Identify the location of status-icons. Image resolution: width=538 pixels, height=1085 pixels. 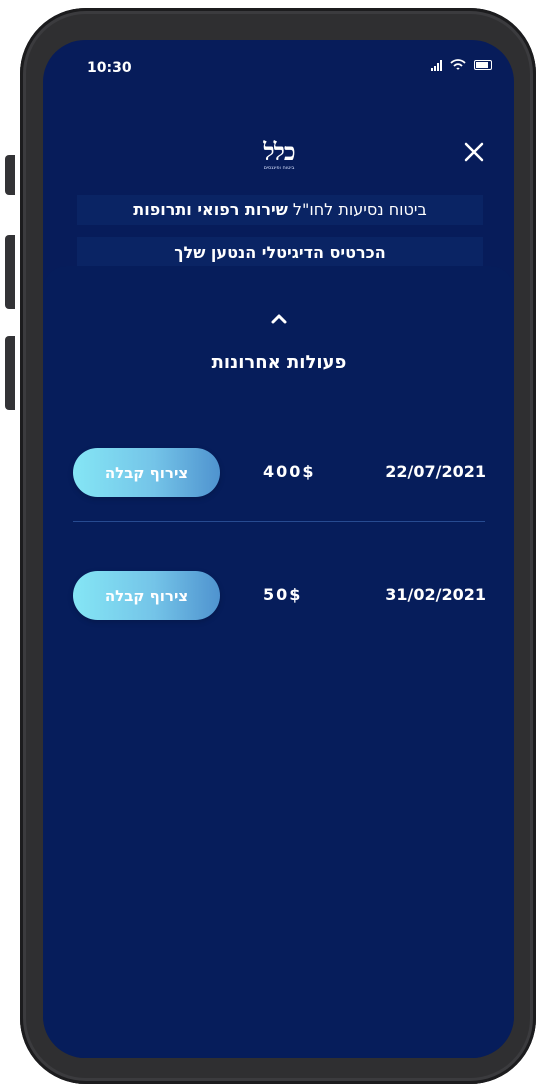
(461, 65).